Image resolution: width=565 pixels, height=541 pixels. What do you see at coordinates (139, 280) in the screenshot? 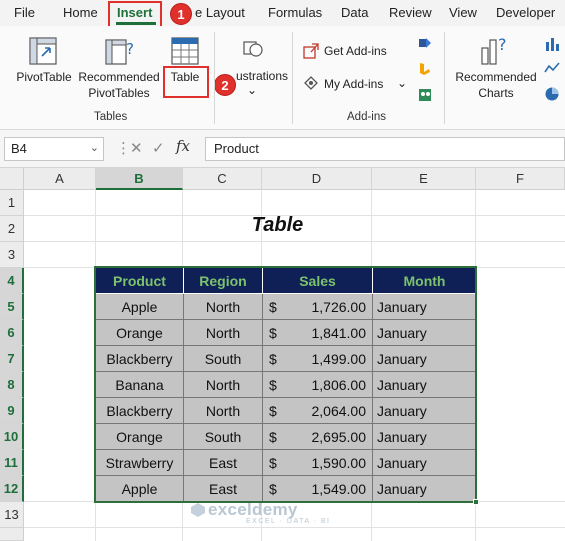
I see `header-product: Product` at bounding box center [139, 280].